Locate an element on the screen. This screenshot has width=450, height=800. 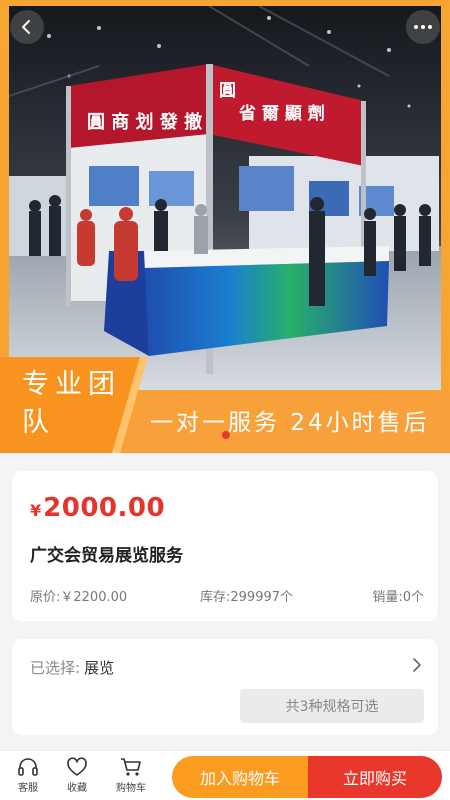
back-button is located at coordinates (27, 27).